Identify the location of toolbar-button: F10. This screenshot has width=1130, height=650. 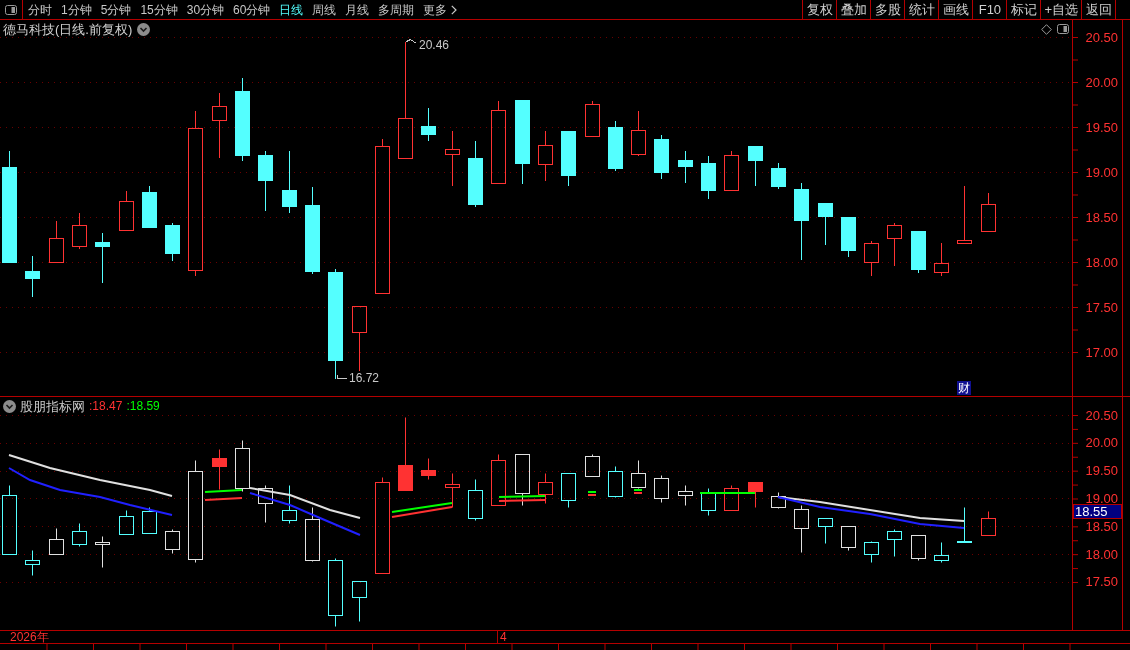
(989, 9).